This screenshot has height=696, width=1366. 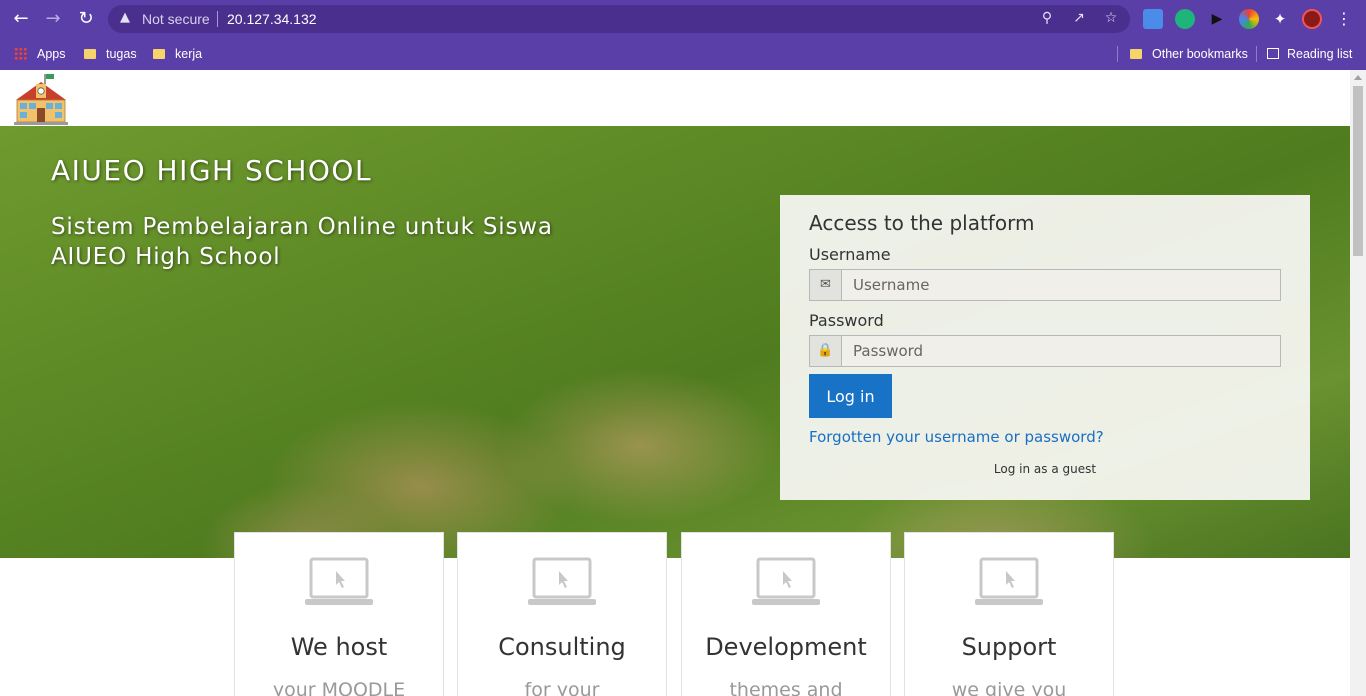 I want to click on other-bookmarks: Other bookmarks, so click(x=1189, y=54).